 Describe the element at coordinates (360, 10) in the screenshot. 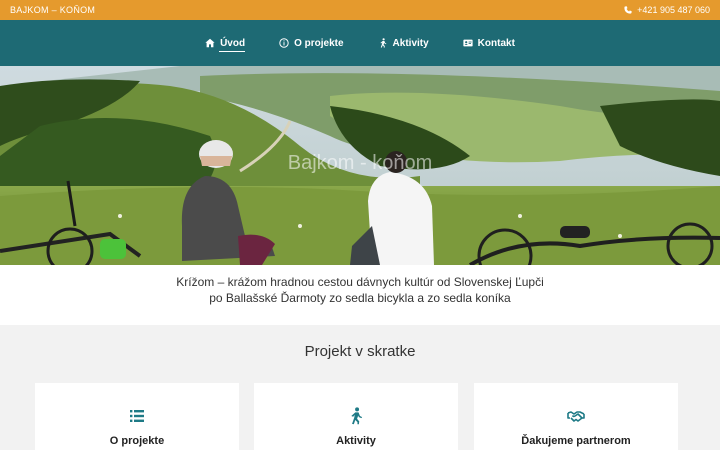

I see `top-bar: BAJKOM – KOŇOM +421 905 487 060` at that location.